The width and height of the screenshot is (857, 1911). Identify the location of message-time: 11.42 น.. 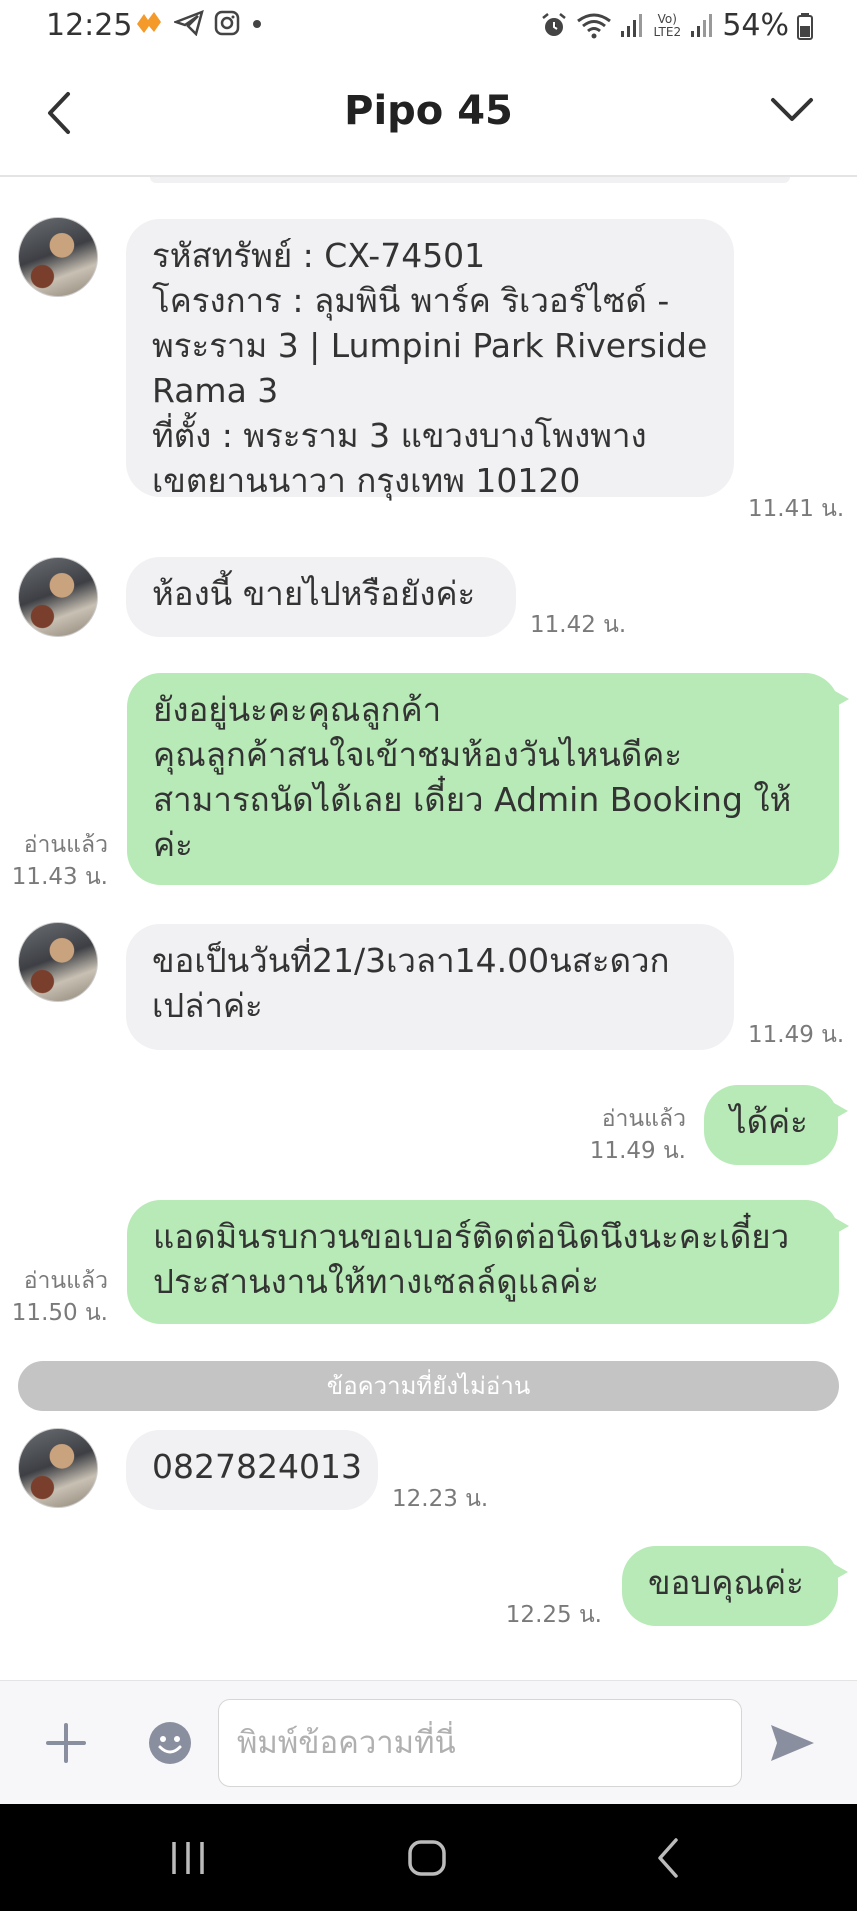
(578, 625).